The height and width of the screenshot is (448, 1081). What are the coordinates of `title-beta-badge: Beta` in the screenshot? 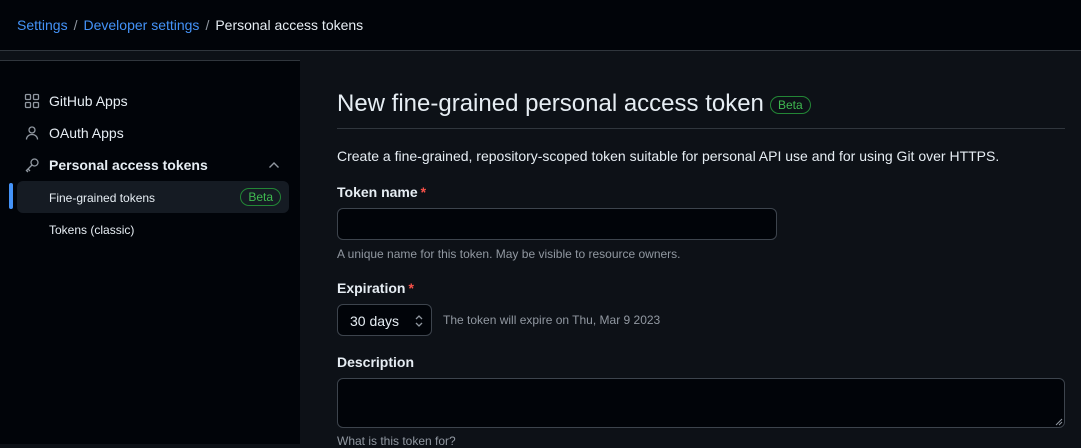 It's located at (790, 105).